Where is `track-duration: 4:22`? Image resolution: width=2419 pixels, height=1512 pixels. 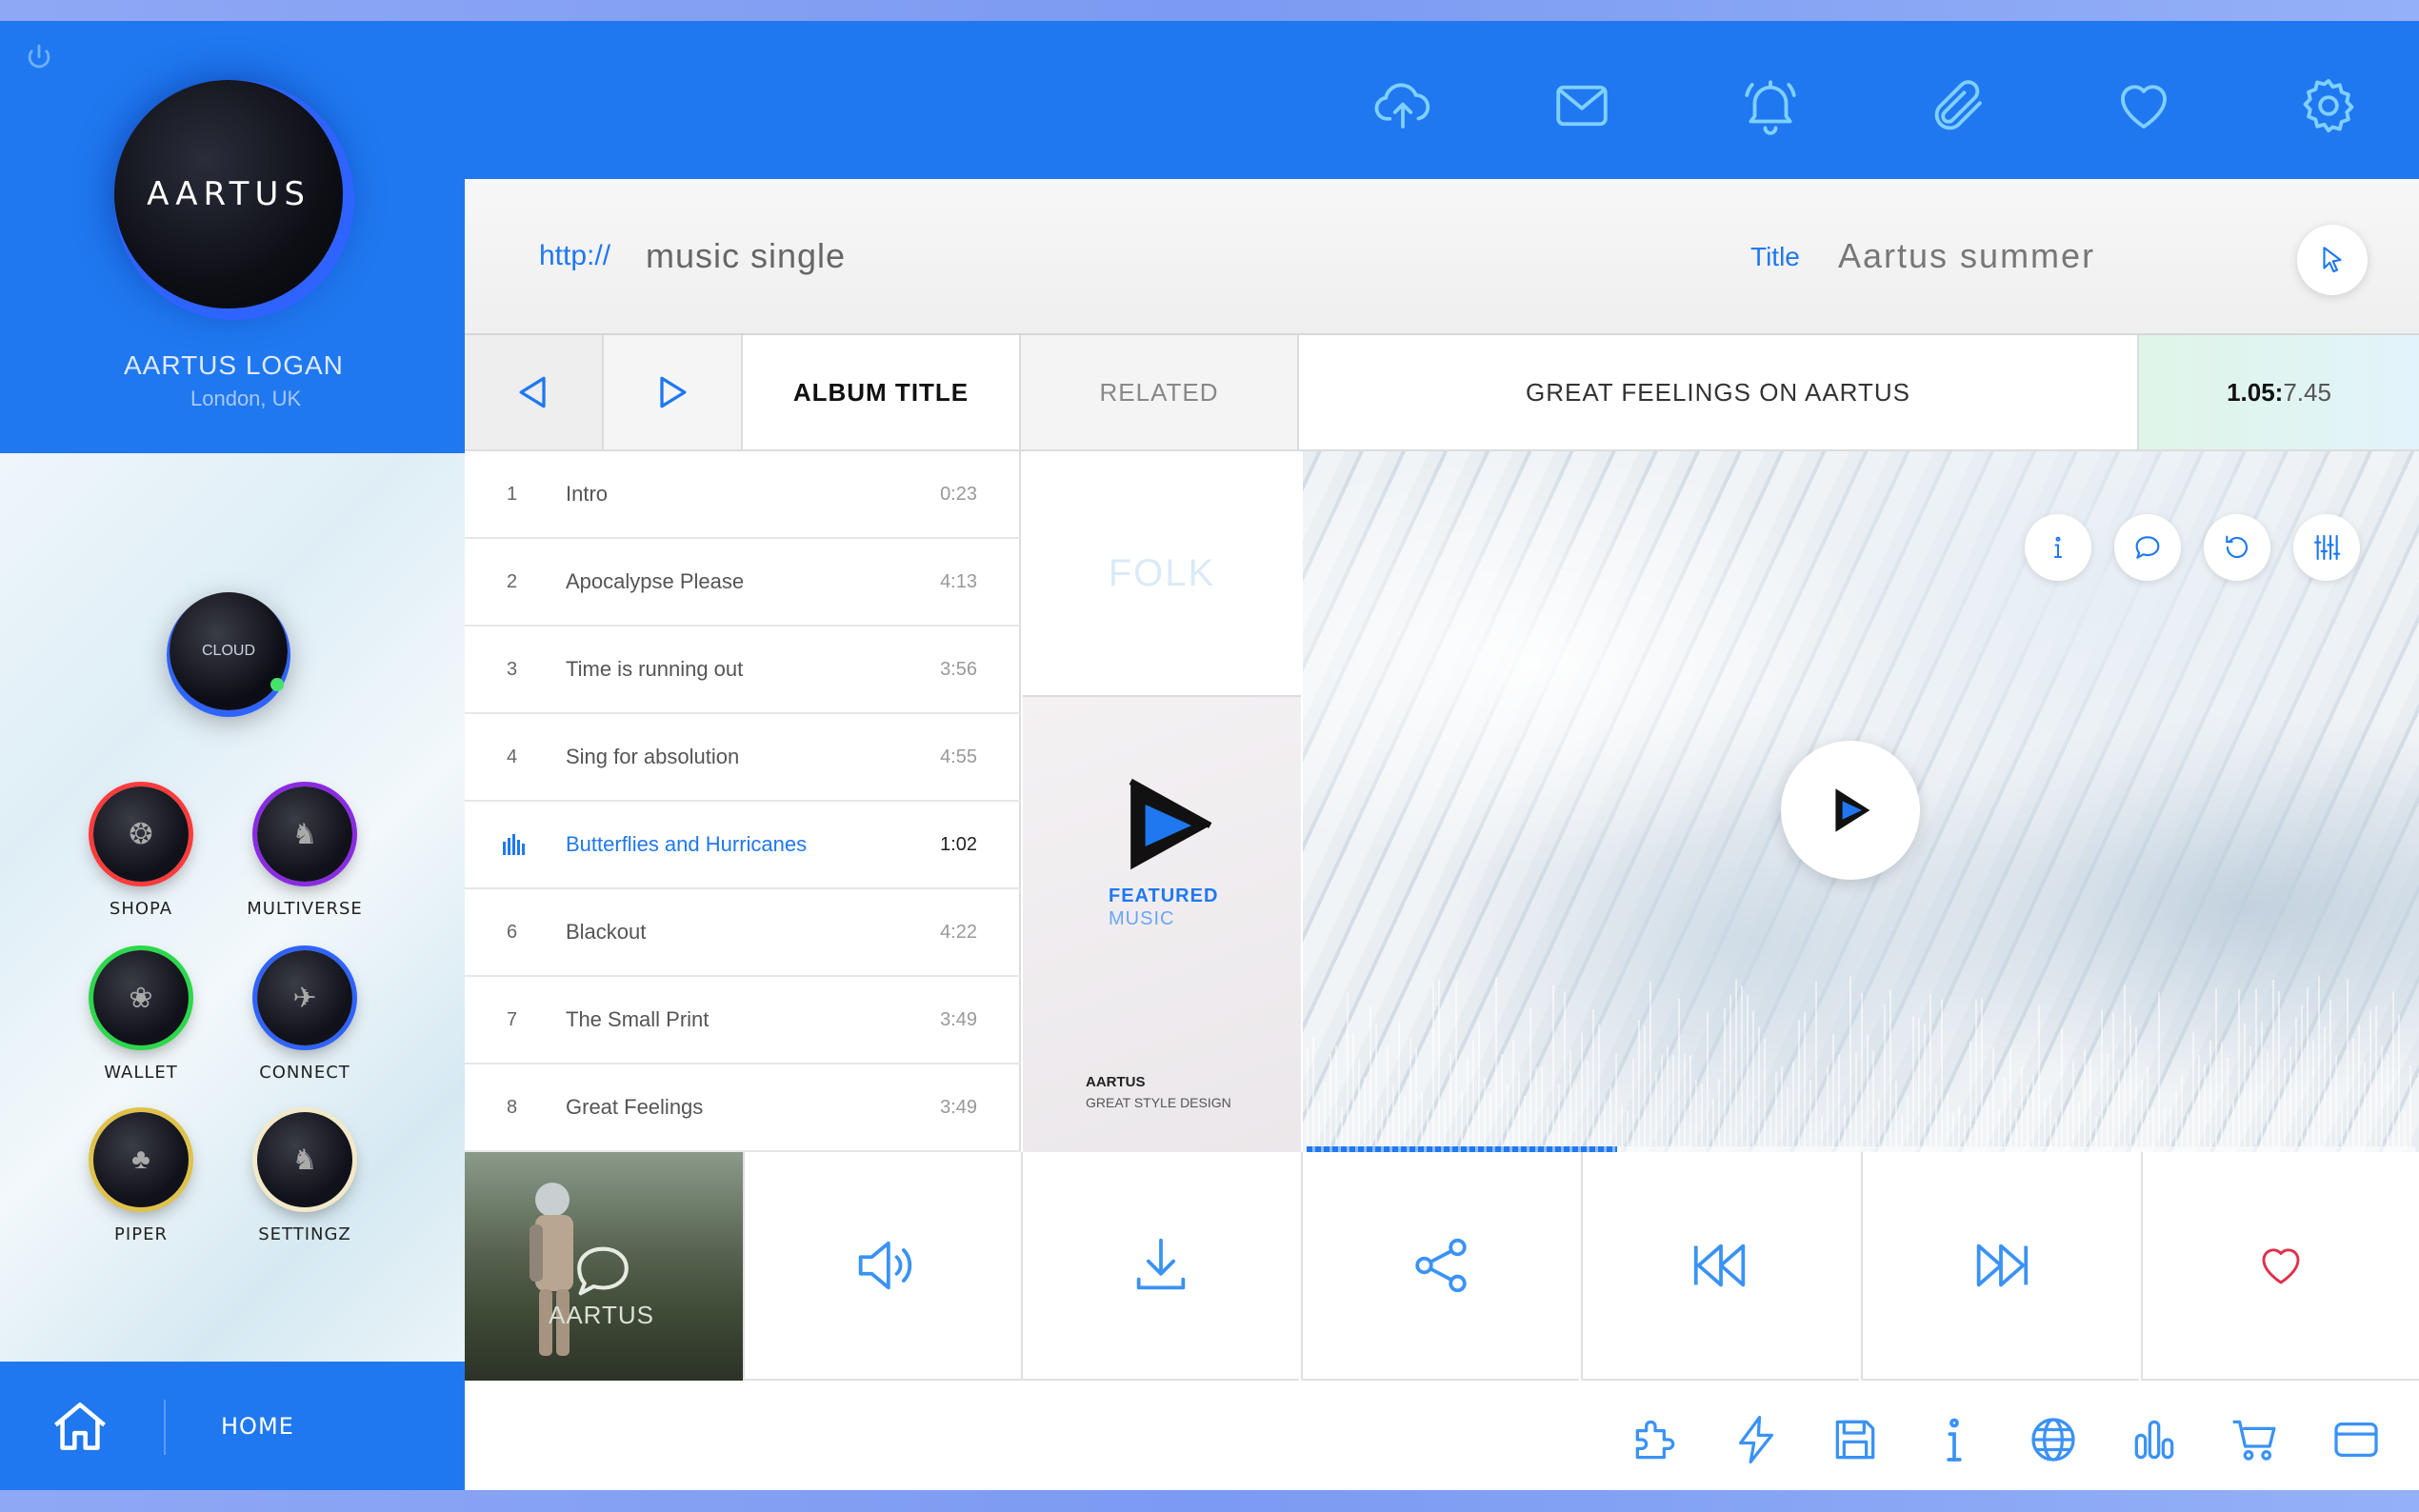
track-duration: 4:22 is located at coordinates (958, 932).